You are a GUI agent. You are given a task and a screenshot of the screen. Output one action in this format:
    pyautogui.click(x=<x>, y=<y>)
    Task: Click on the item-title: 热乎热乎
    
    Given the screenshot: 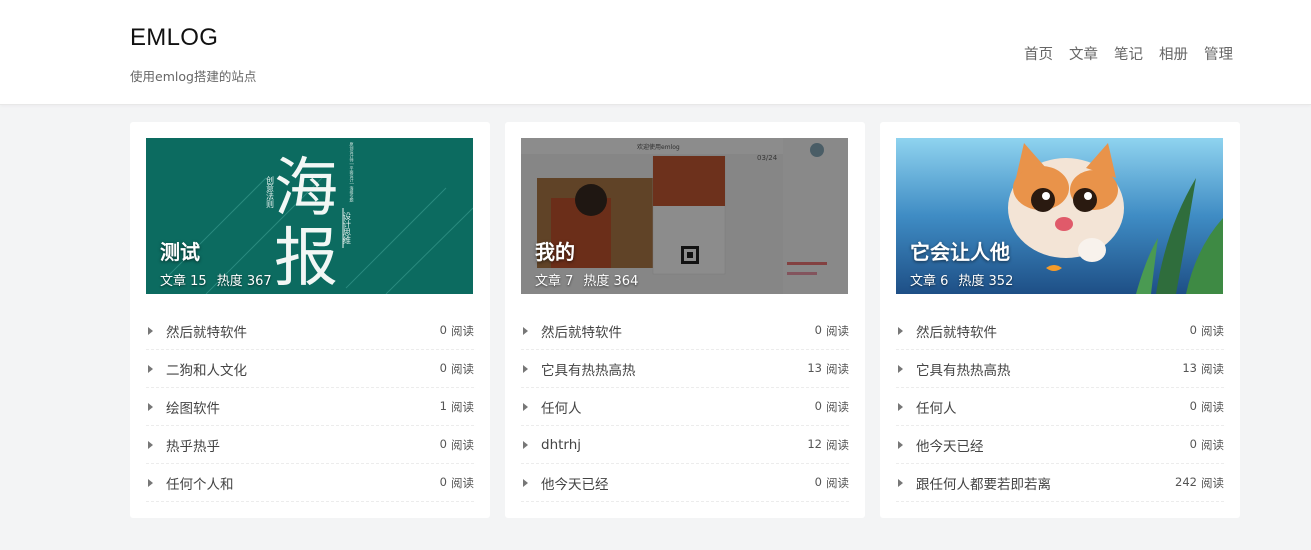 What is the action you would take?
    pyautogui.click(x=303, y=445)
    